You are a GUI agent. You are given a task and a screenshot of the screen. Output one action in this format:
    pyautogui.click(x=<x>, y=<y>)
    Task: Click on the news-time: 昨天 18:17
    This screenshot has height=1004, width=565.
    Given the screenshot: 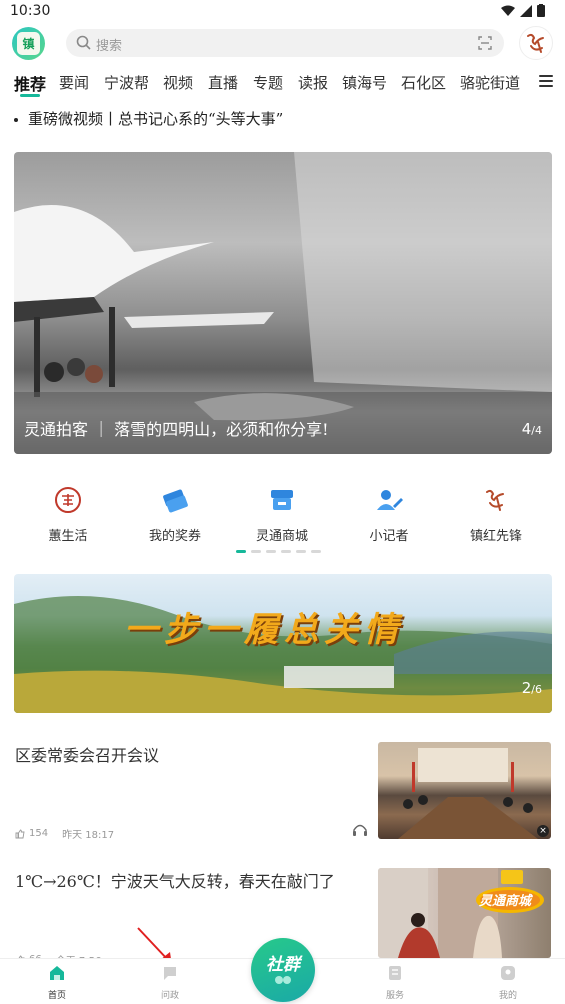 What is the action you would take?
    pyautogui.click(x=88, y=835)
    